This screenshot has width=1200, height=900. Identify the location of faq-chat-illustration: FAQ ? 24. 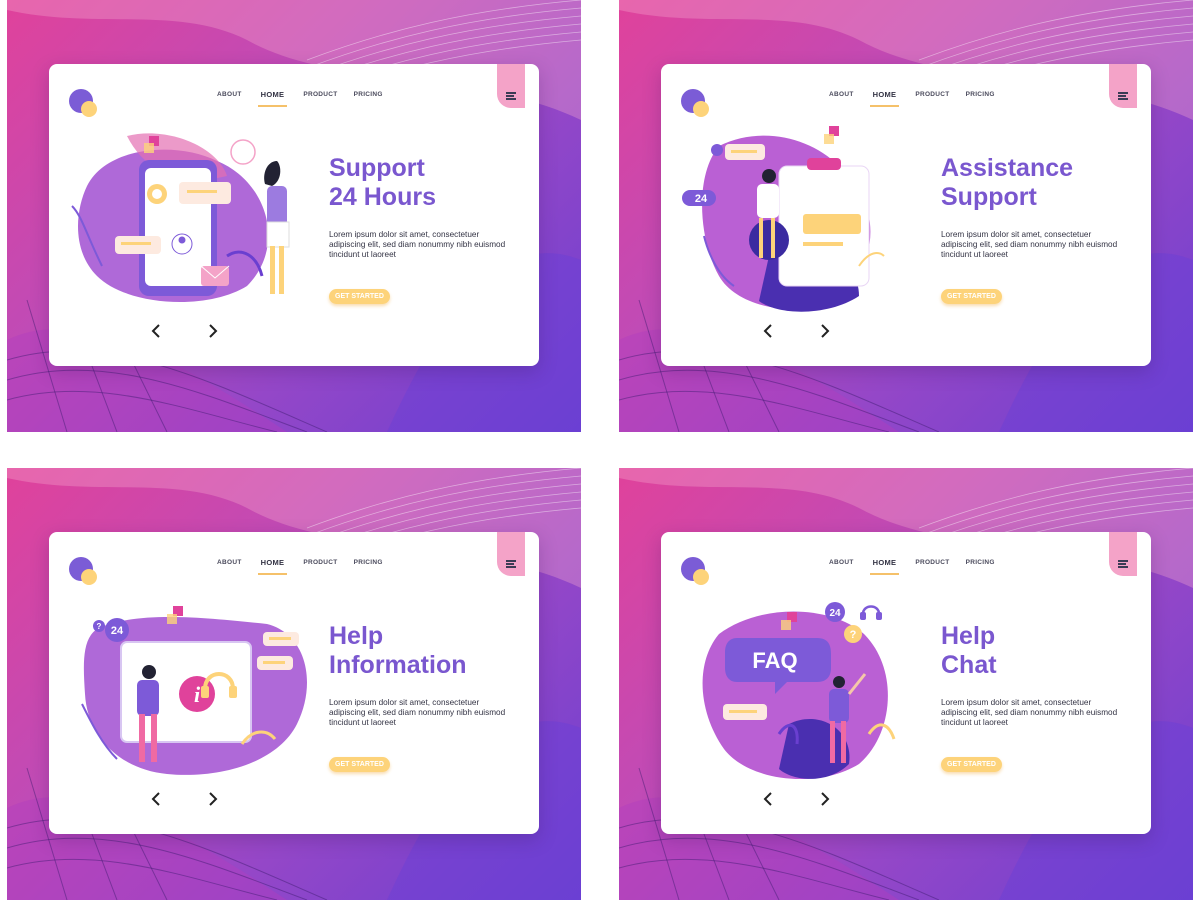
(799, 691).